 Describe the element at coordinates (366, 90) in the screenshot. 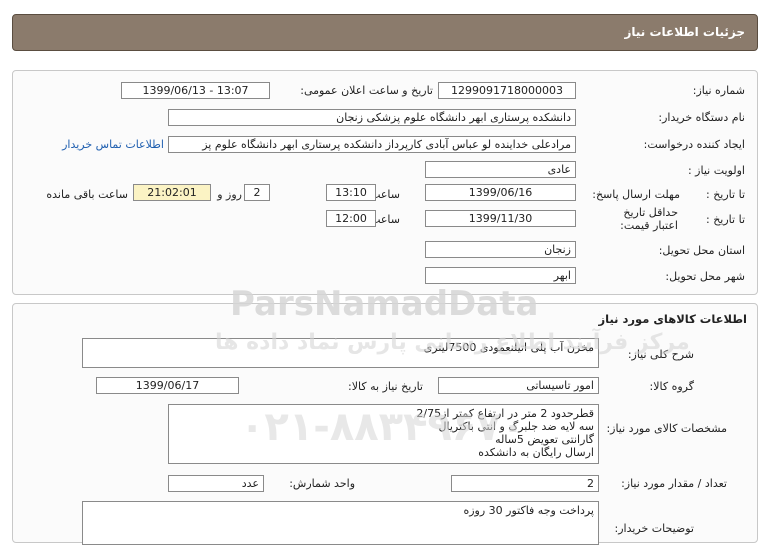

I see `announce-label: تاریخ و ساعت اعلان عمومی:` at that location.